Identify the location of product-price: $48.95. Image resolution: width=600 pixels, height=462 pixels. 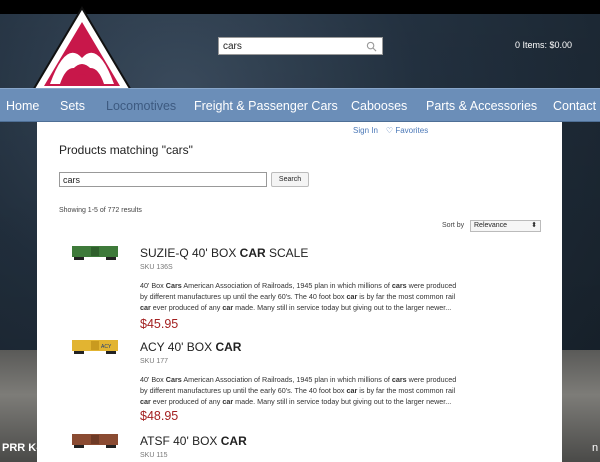
(159, 416).